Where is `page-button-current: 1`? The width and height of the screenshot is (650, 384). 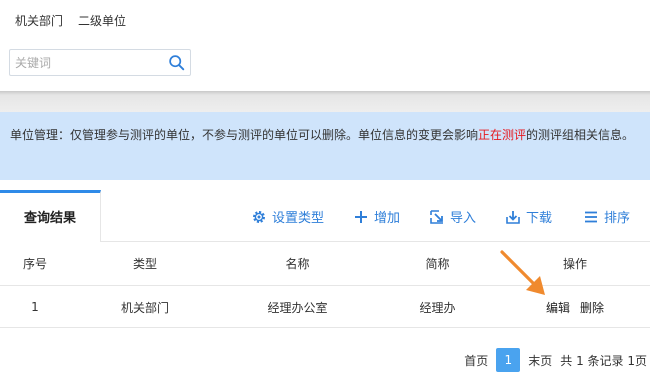
page-button-current: 1 is located at coordinates (508, 360).